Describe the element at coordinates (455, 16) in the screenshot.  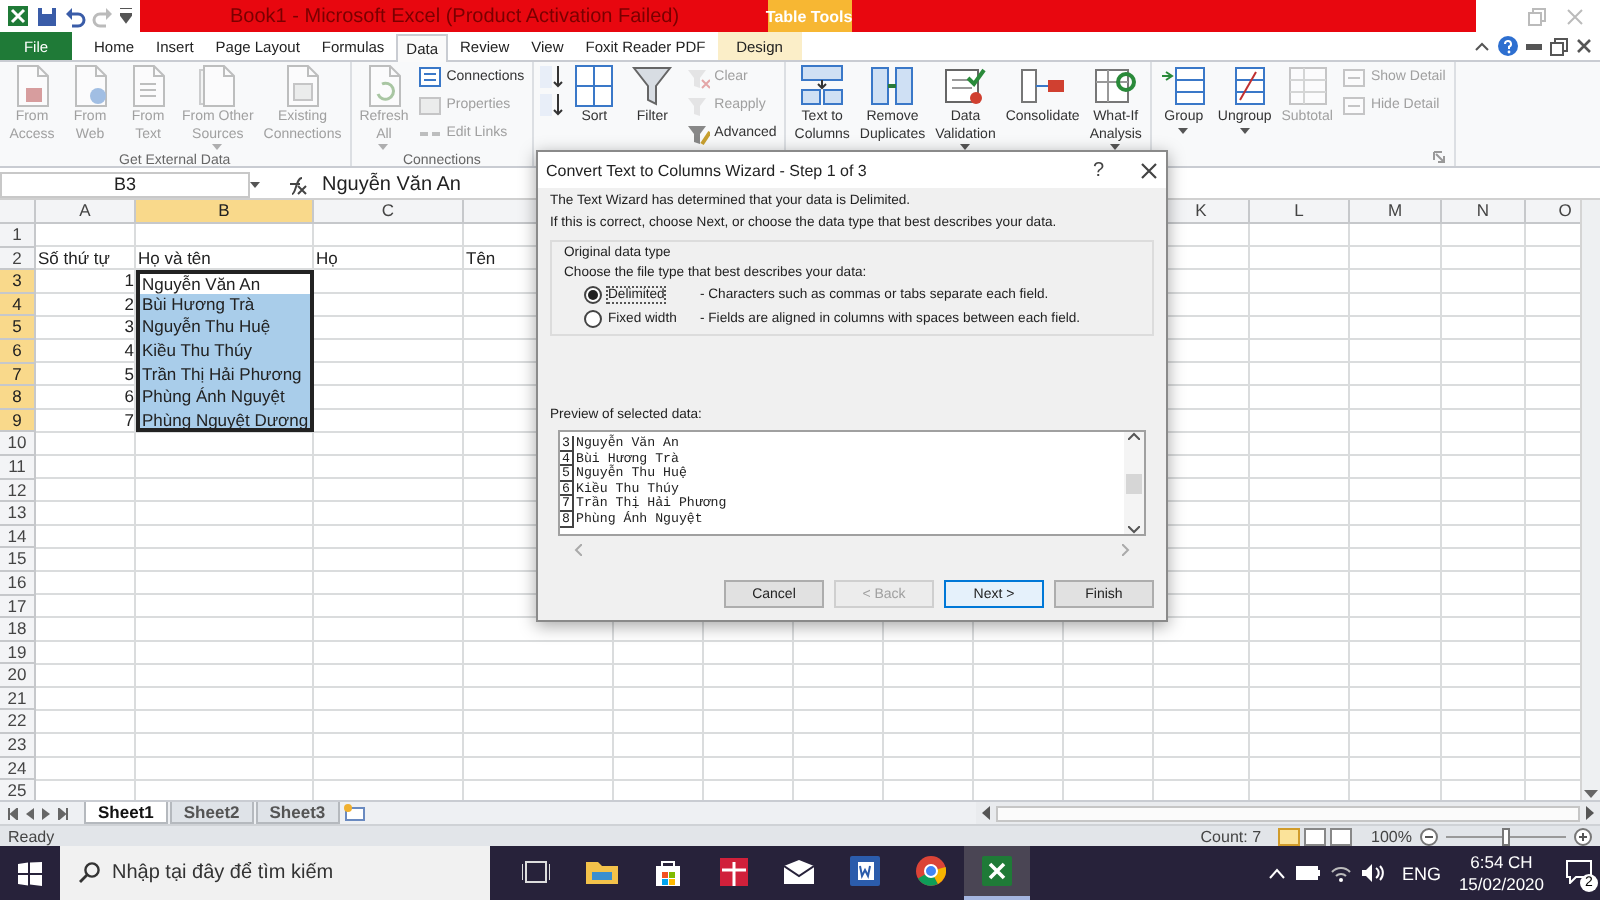
I see `window-title: Book1 - Microsoft Excel (Product Activation Failed)` at that location.